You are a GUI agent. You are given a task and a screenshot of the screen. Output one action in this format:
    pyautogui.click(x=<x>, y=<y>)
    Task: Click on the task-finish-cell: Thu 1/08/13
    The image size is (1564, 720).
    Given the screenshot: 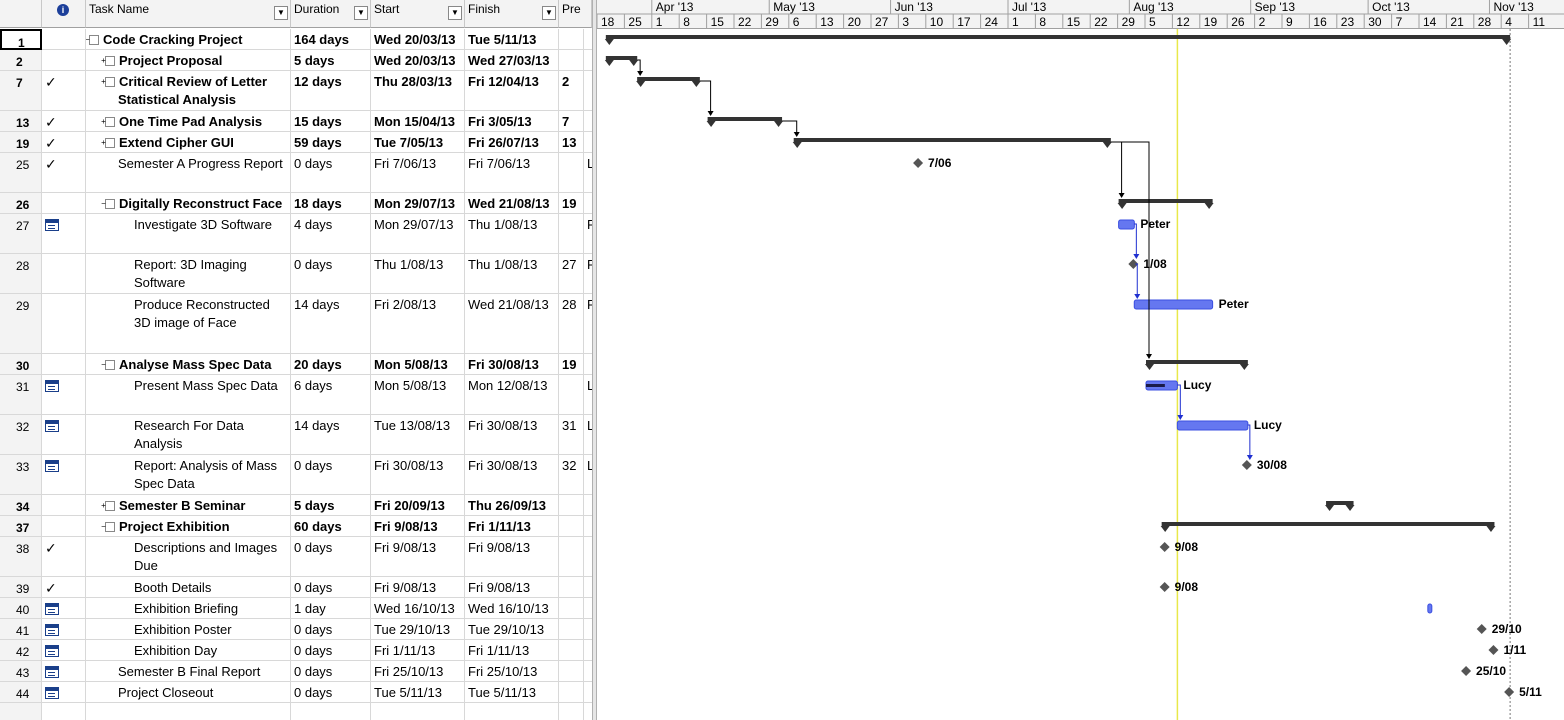 What is the action you would take?
    pyautogui.click(x=512, y=274)
    